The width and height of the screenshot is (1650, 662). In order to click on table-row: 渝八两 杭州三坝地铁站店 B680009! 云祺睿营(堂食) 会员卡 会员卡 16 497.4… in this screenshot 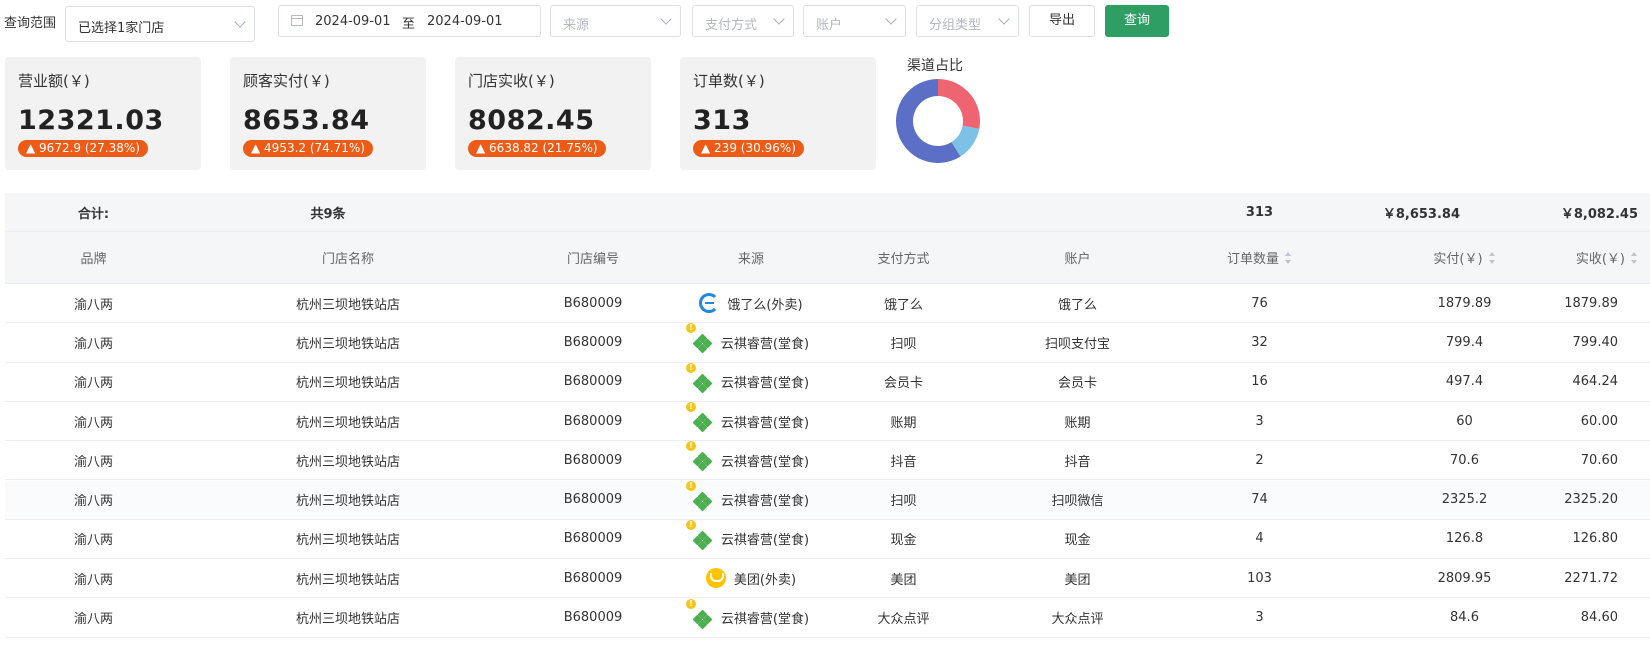, I will do `click(827, 382)`.